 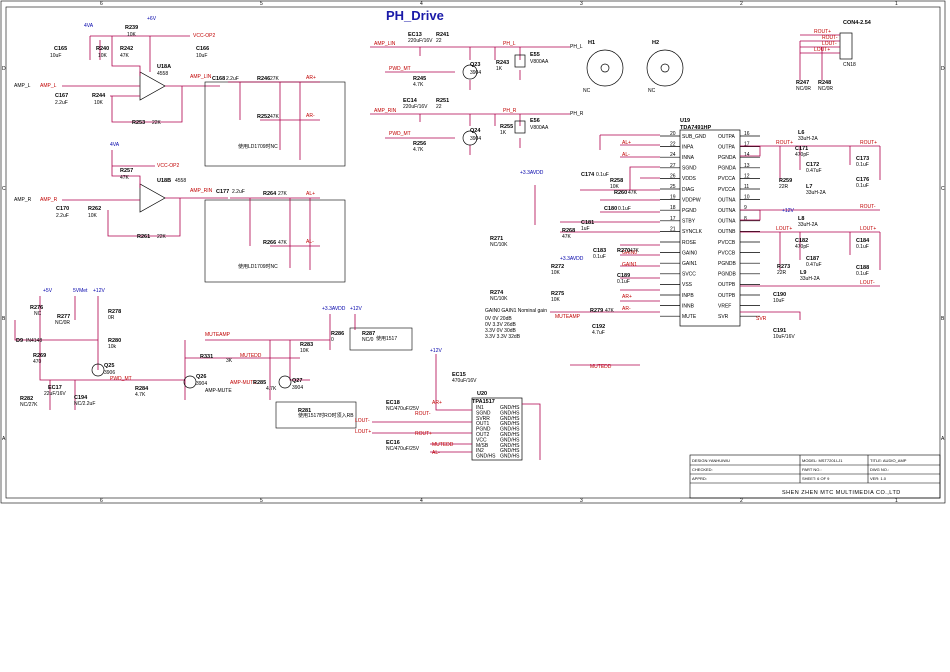 What do you see at coordinates (727, 296) in the screenshot?
I see `ic-pin-name: OUTPB` at bounding box center [727, 296].